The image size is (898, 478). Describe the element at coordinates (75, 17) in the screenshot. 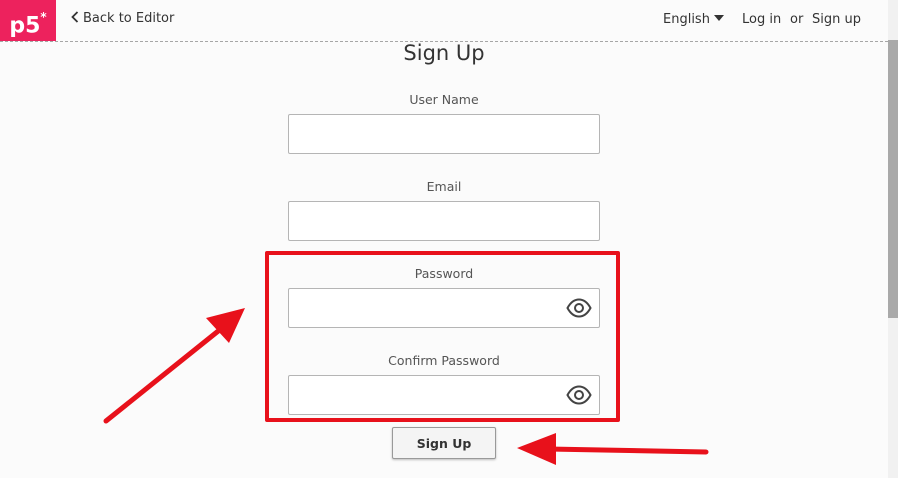

I see `chevron-left-icon` at that location.